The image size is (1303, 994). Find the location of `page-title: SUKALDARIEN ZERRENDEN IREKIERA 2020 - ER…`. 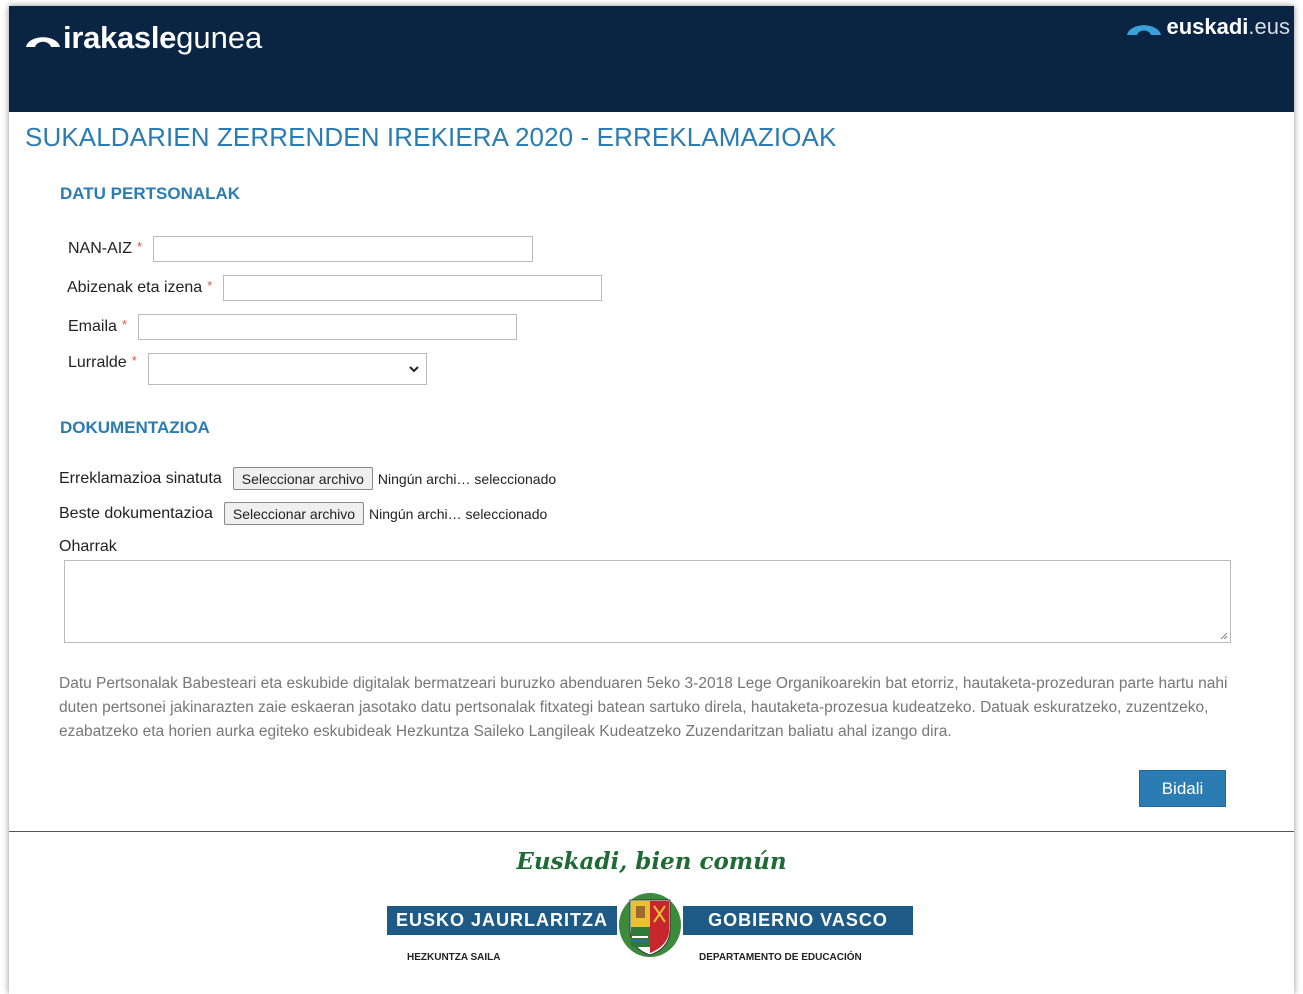

page-title: SUKALDARIEN ZERRENDEN IREKIERA 2020 - ER… is located at coordinates (431, 137).